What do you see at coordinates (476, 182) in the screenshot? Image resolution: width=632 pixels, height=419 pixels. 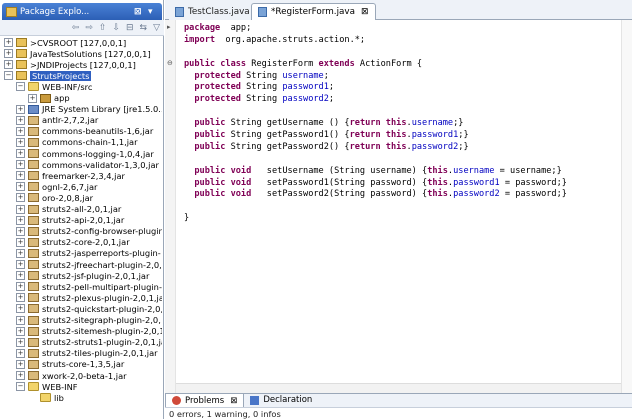 I see `code-token: password1` at bounding box center [476, 182].